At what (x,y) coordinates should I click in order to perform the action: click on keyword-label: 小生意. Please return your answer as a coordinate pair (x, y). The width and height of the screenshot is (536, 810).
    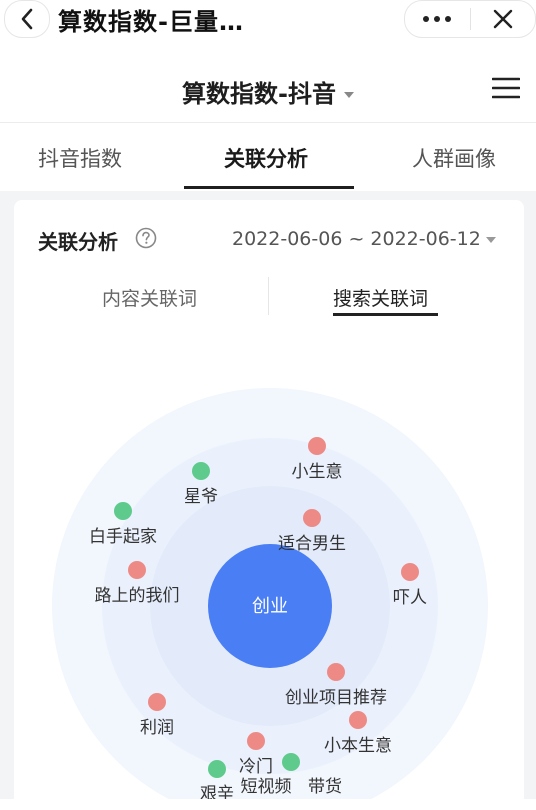
    Looking at the image, I should click on (317, 472).